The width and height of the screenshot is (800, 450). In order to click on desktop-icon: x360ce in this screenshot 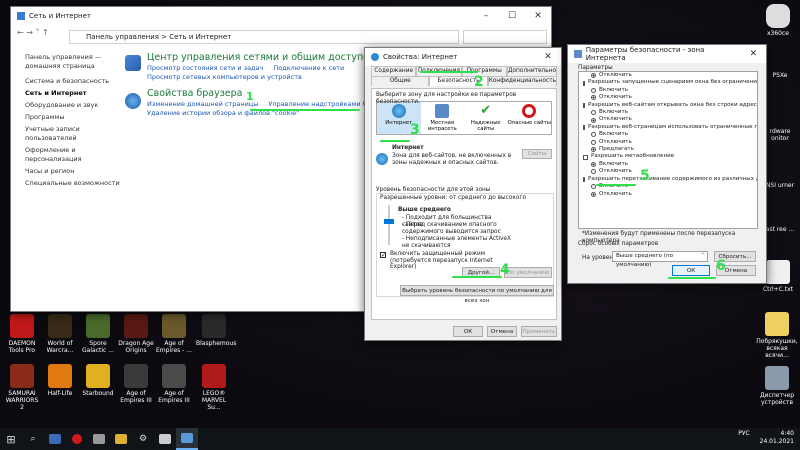, I will do `click(778, 20)`.